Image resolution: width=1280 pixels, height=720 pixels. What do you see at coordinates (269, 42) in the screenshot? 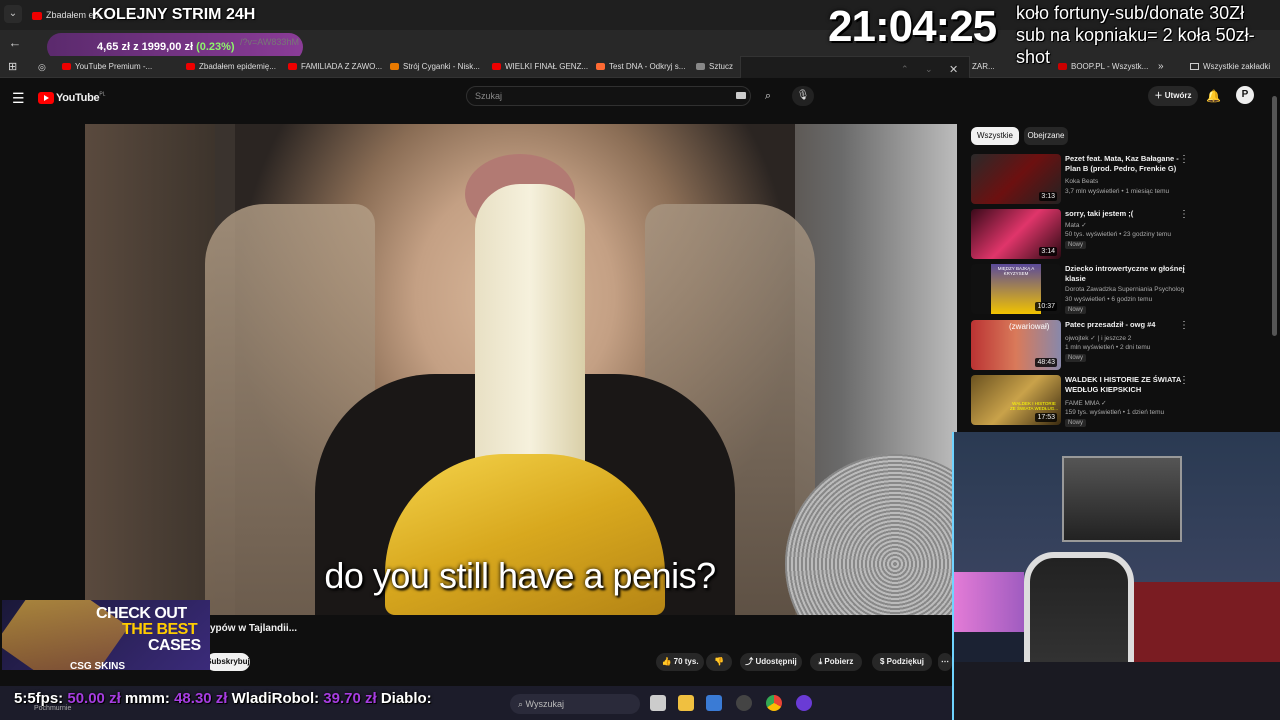
I see `url-text: /?v=AW833hM` at bounding box center [269, 42].